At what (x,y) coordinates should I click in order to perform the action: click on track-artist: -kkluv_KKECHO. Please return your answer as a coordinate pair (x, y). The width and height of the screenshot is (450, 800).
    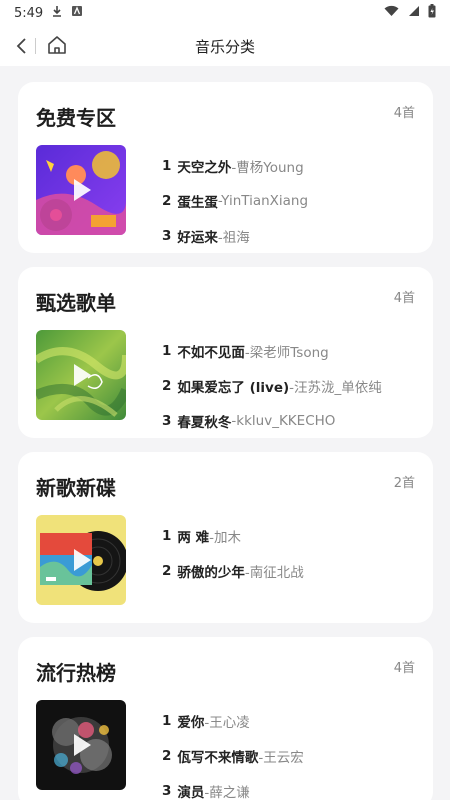
    Looking at the image, I should click on (283, 420).